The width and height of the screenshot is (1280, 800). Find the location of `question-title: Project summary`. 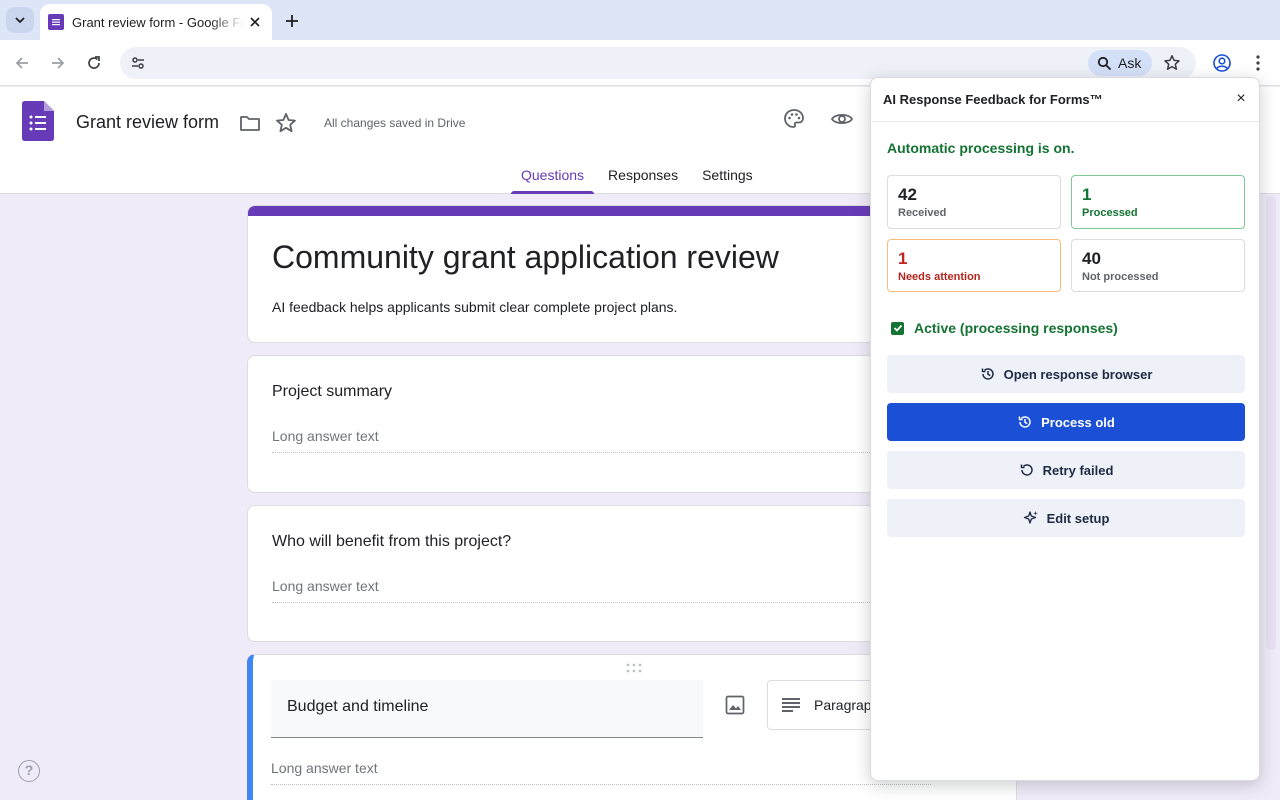

question-title: Project summary is located at coordinates (332, 391).